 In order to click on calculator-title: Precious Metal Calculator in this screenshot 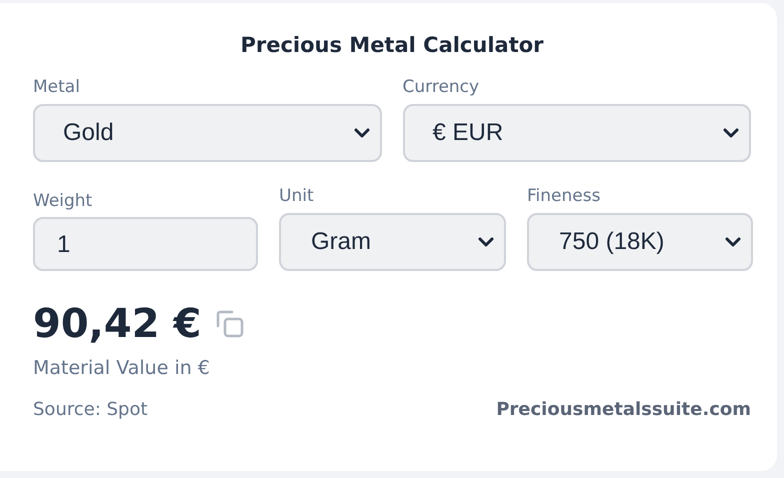, I will do `click(392, 45)`.